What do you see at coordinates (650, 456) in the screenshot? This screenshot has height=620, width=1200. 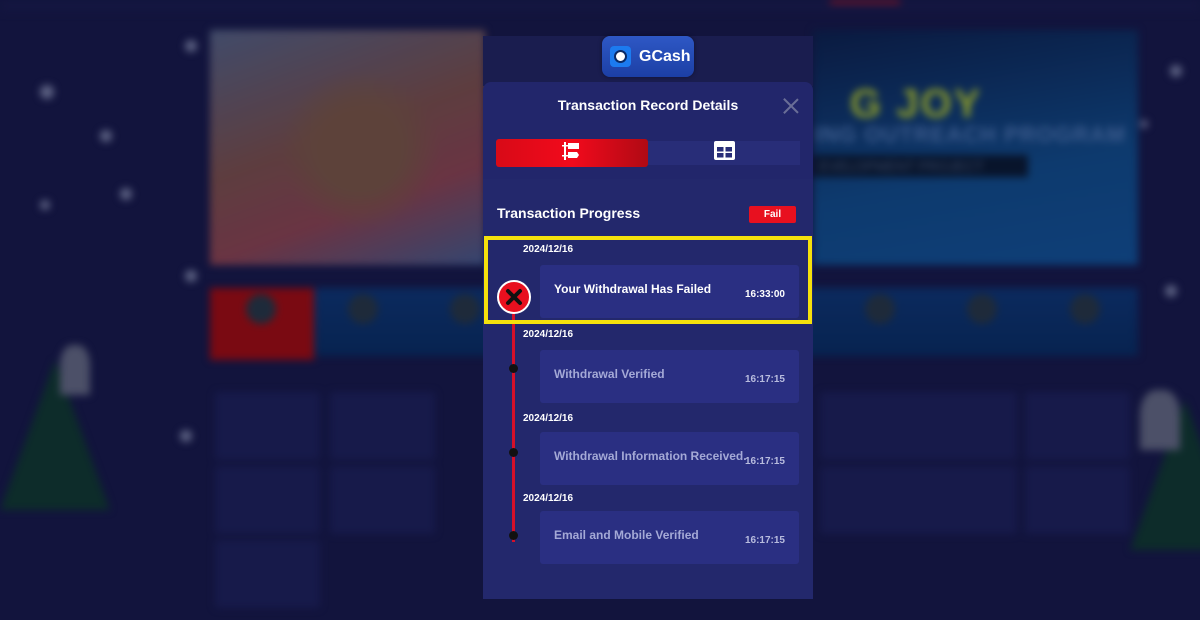 I see `step-label: Withdrawal Information Received.` at bounding box center [650, 456].